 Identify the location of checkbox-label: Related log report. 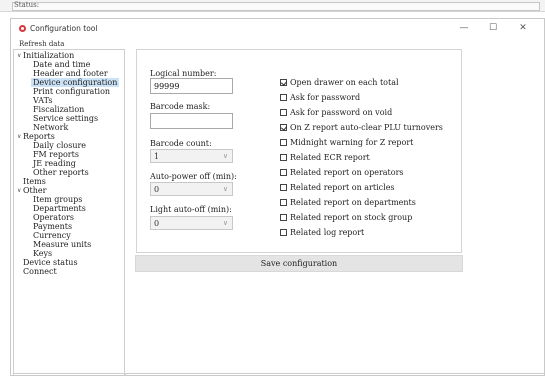
(327, 232).